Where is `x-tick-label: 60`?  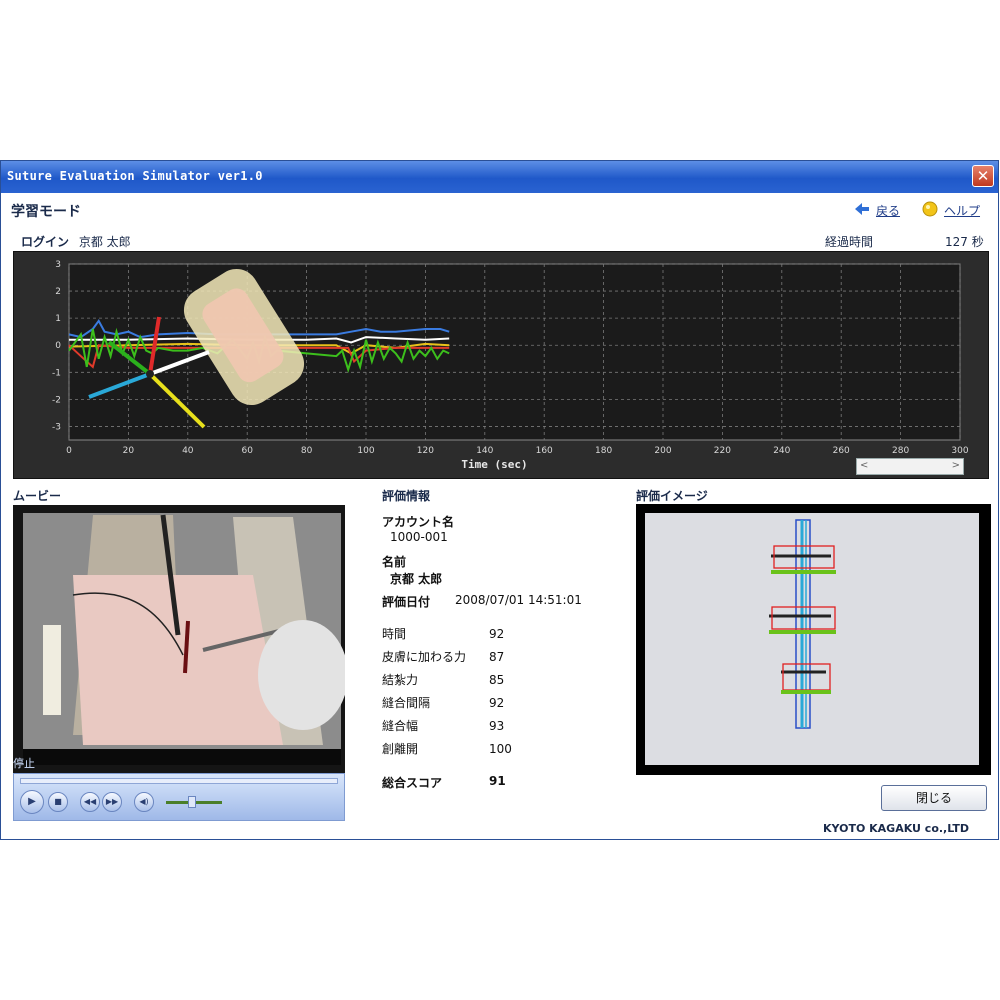
x-tick-label: 60 is located at coordinates (247, 451).